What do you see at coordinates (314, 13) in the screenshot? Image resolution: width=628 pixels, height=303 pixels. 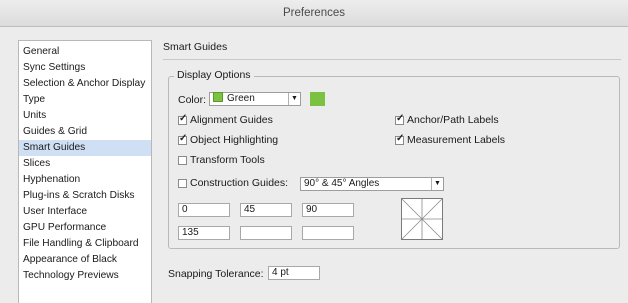 I see `window-title: Preferences` at bounding box center [314, 13].